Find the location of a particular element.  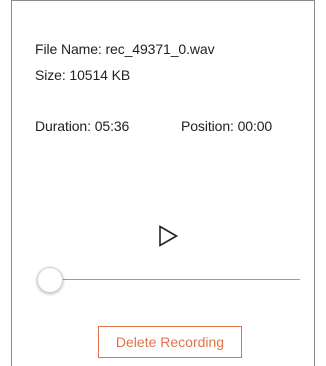

duration-label: Duration: 05:36 is located at coordinates (82, 126).